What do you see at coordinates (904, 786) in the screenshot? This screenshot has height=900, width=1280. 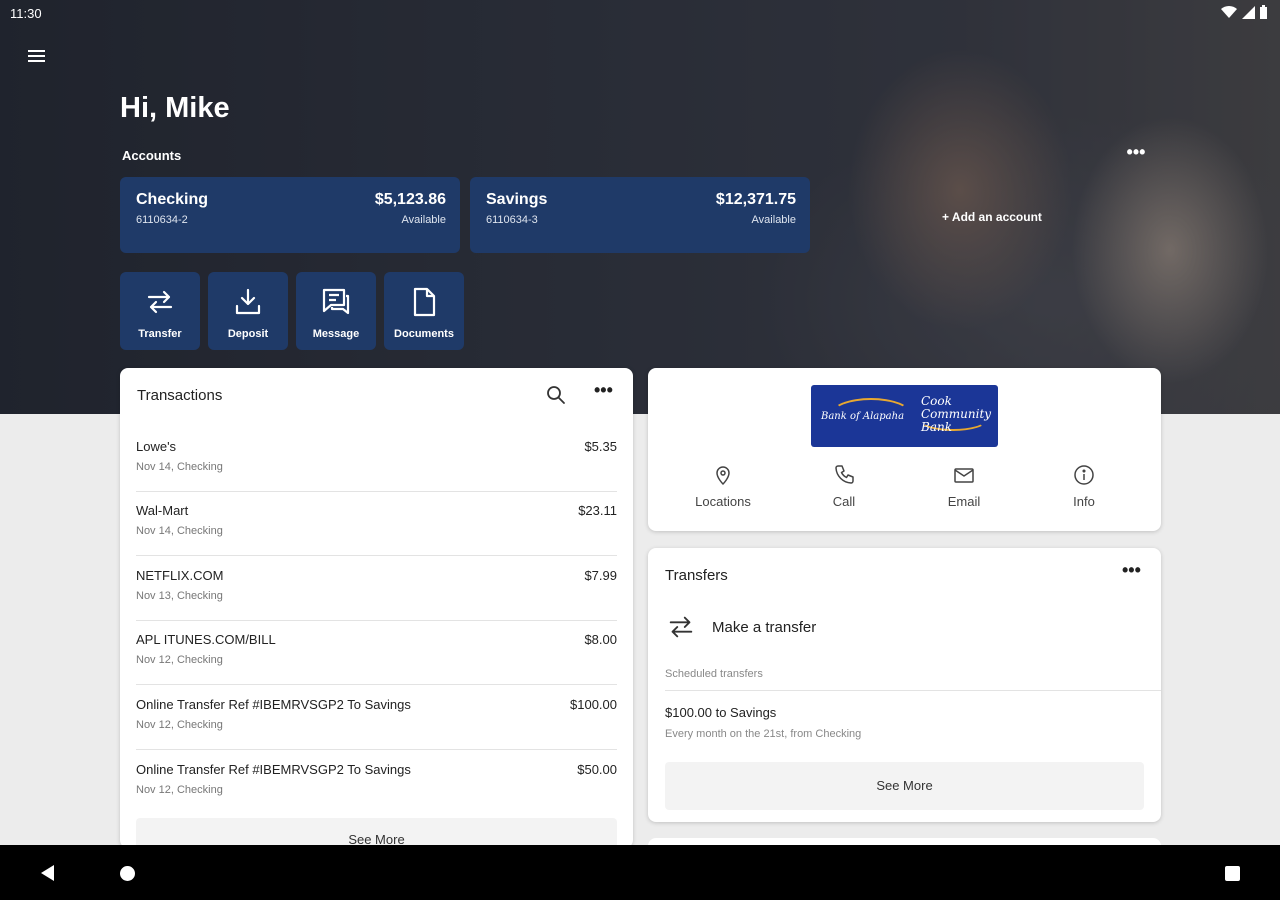 I see `transfers-see-more-button: See More` at bounding box center [904, 786].